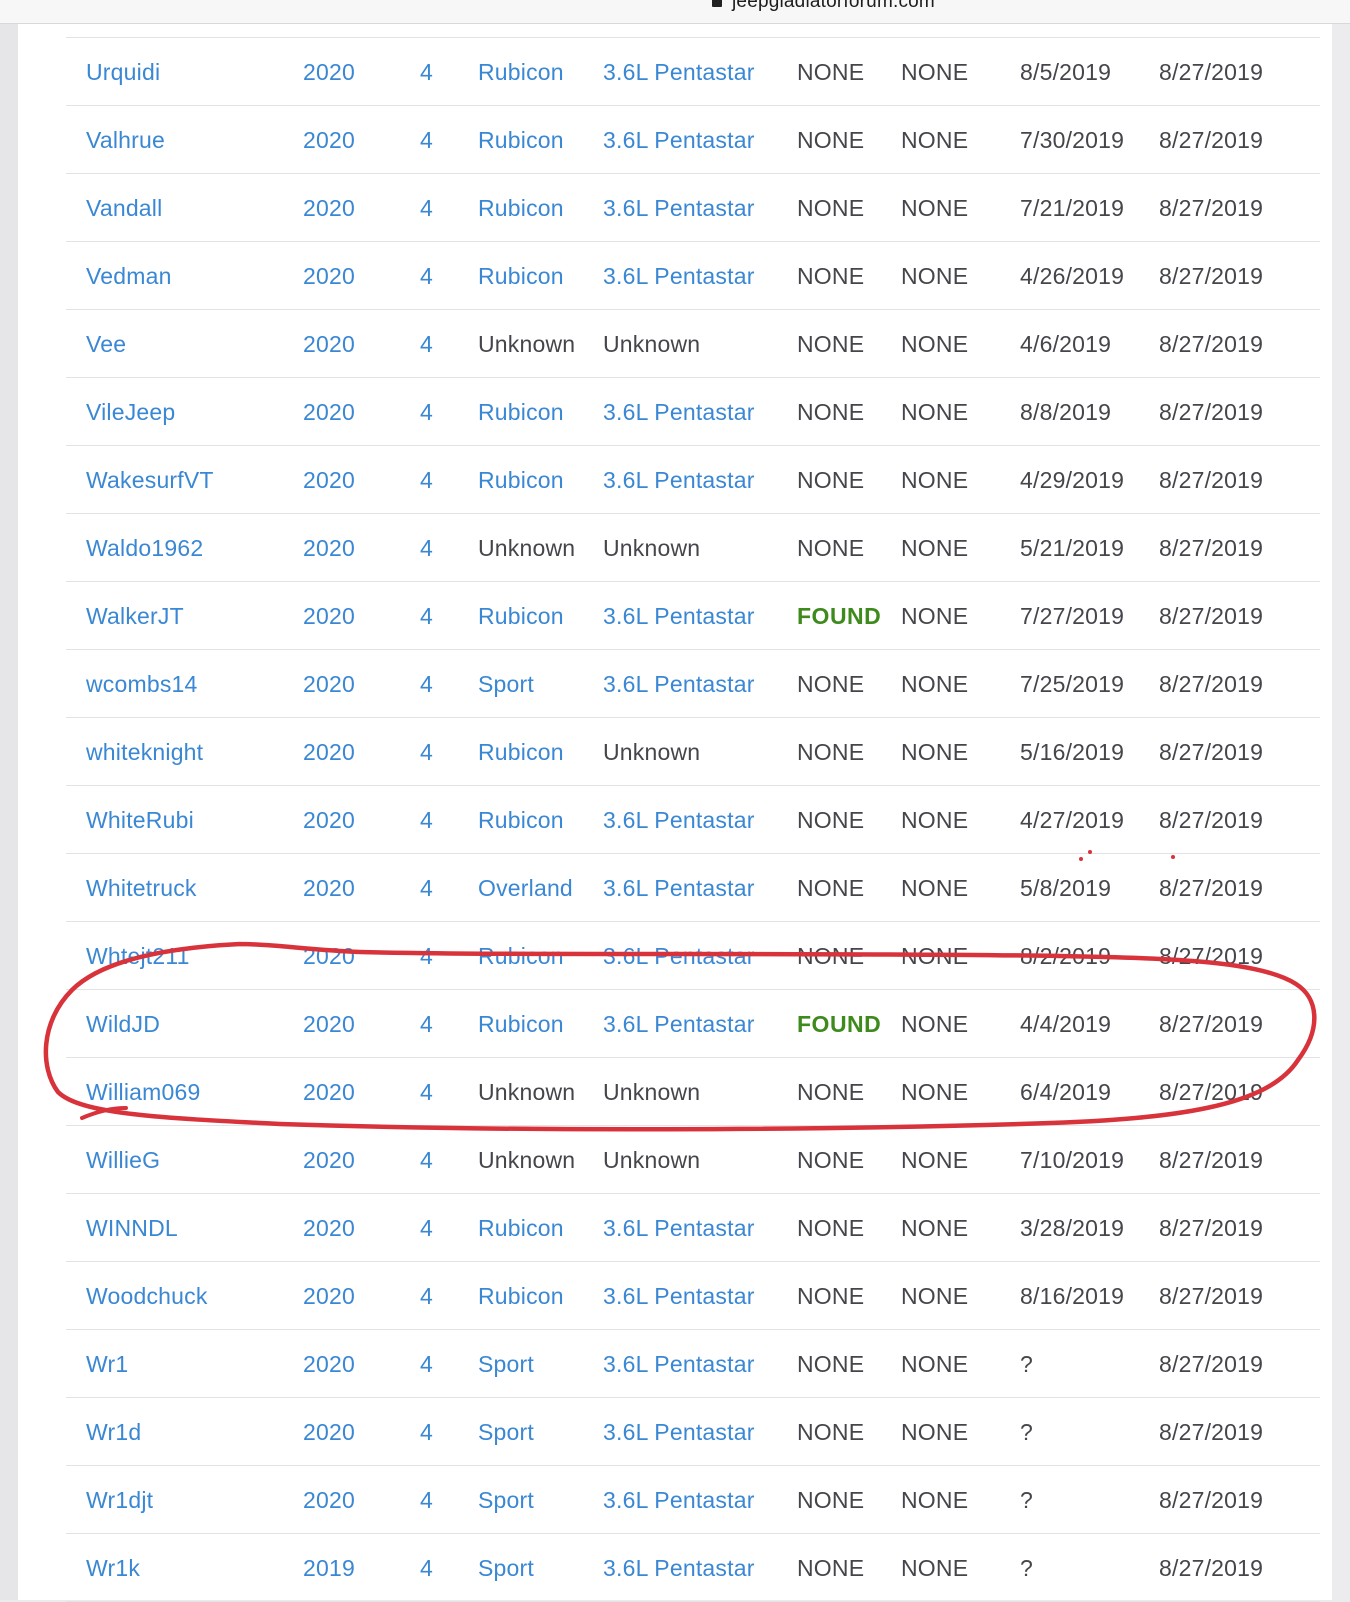  What do you see at coordinates (123, 1160) in the screenshot?
I see `username-link: WillieG` at bounding box center [123, 1160].